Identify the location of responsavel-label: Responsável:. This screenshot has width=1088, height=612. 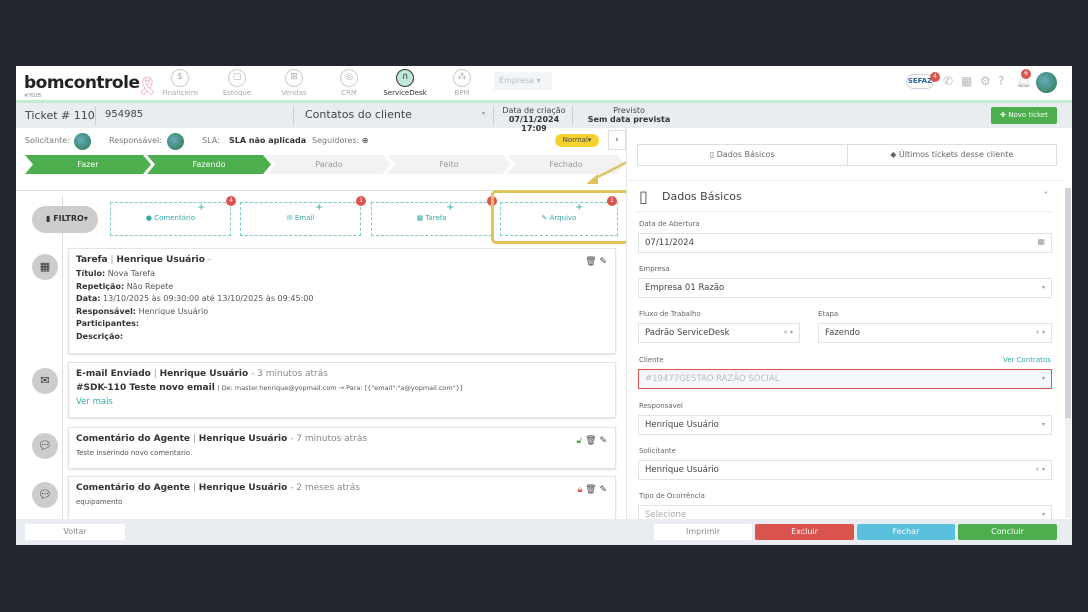
(135, 140).